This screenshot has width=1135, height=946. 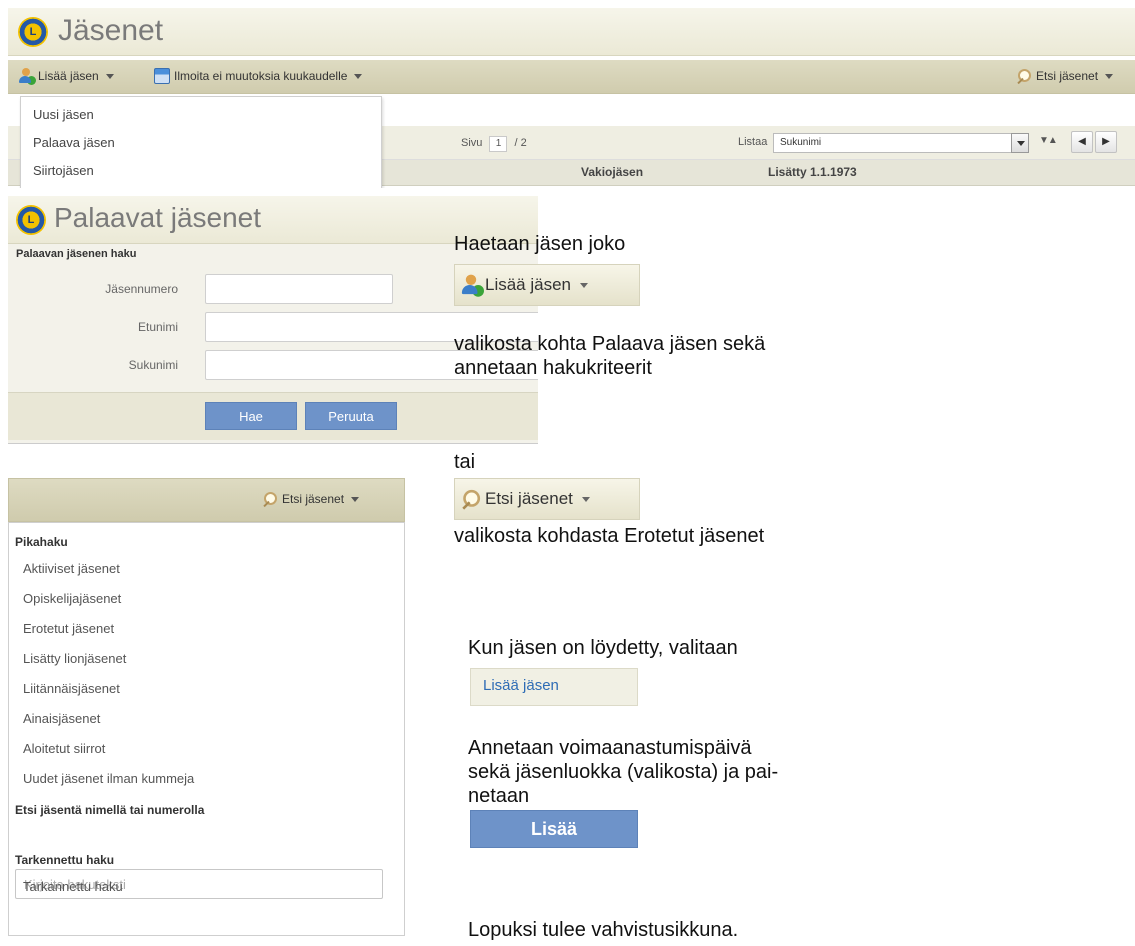 What do you see at coordinates (753, 142) in the screenshot?
I see `list-label: Listaa` at bounding box center [753, 142].